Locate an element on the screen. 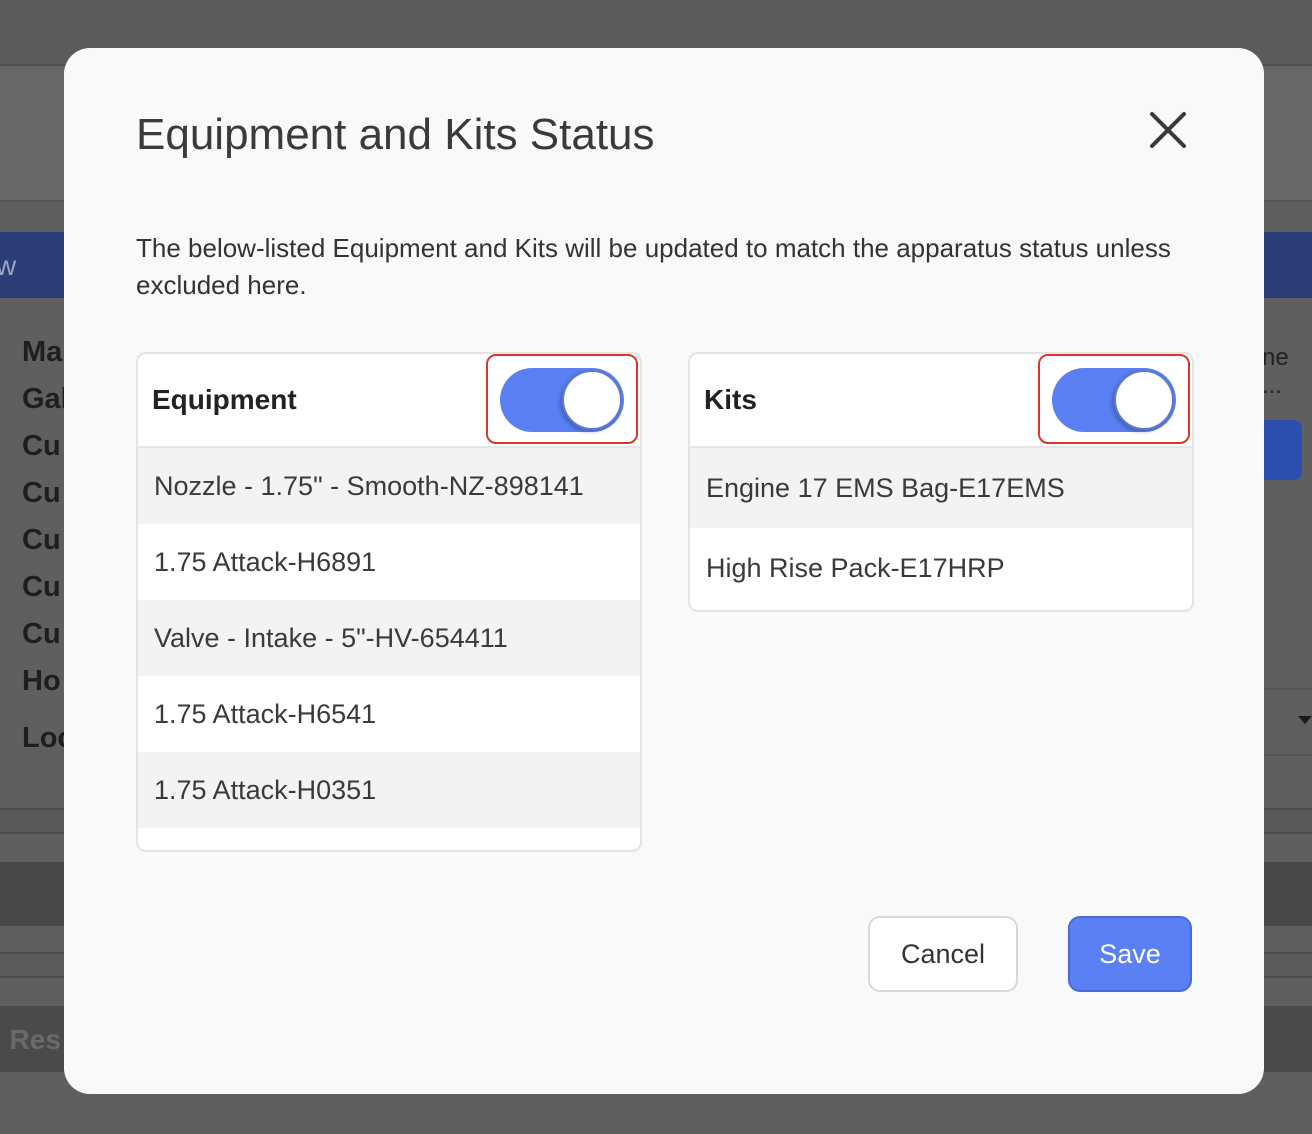 Image resolution: width=1312 pixels, height=1134 pixels. equipment-list-item: 1.75 Attack-H6541 is located at coordinates (265, 713).